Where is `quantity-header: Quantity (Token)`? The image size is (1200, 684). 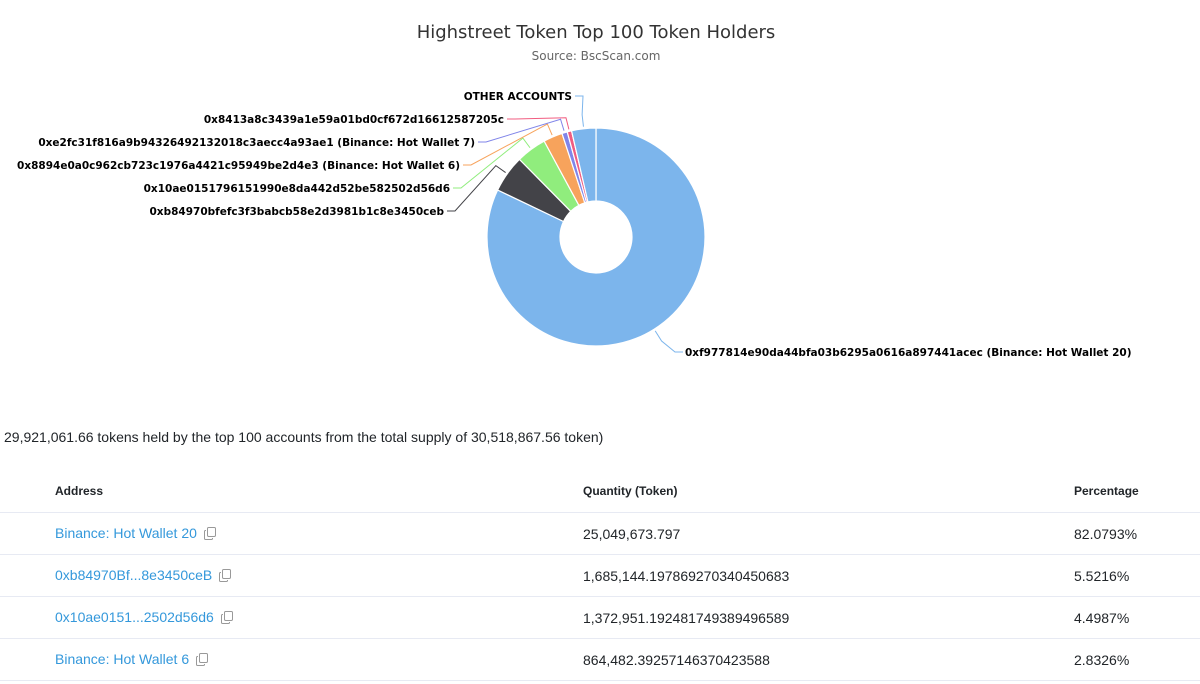
quantity-header: Quantity (Token) is located at coordinates (828, 491).